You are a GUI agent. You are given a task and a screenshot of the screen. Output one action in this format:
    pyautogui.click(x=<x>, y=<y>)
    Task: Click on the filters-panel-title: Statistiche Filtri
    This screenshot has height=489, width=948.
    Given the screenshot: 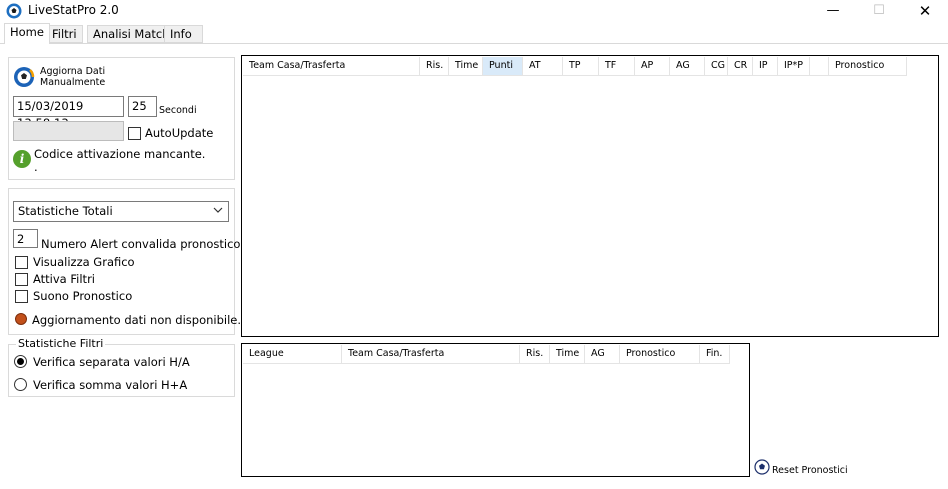 What is the action you would take?
    pyautogui.click(x=61, y=343)
    